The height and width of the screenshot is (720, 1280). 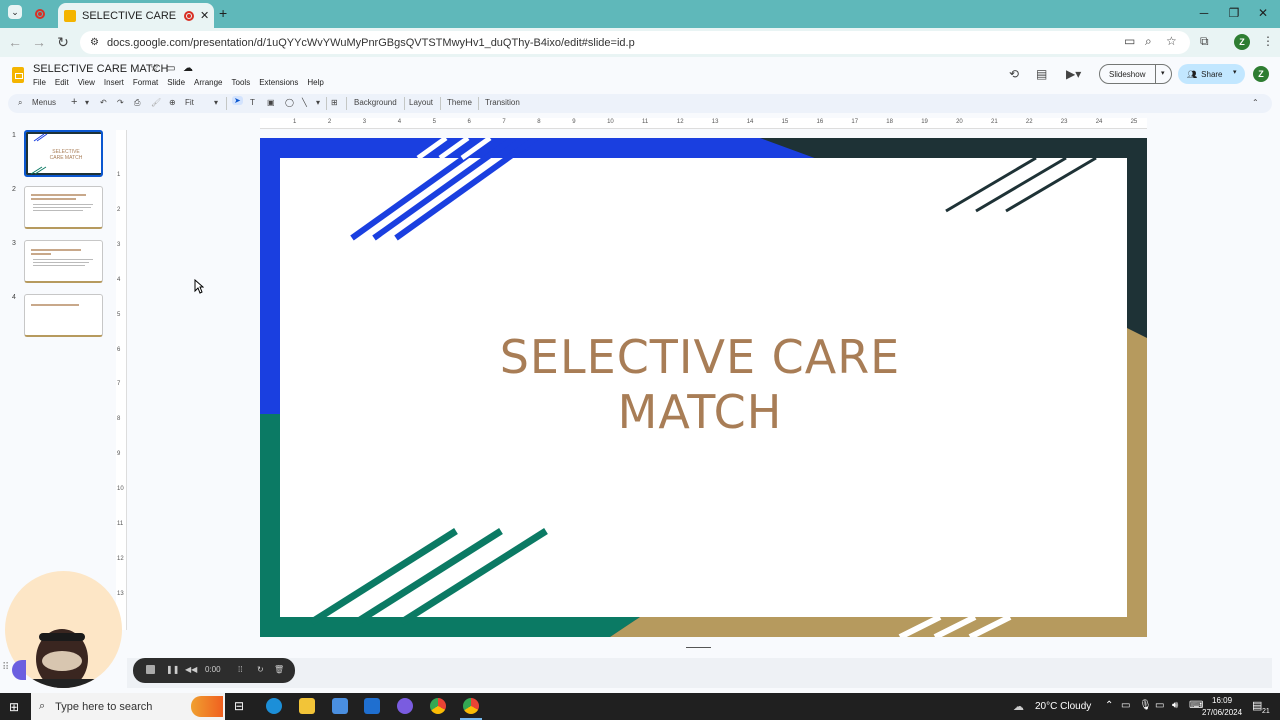 What do you see at coordinates (170, 68) in the screenshot?
I see `move-folder-icon: ▭` at bounding box center [170, 68].